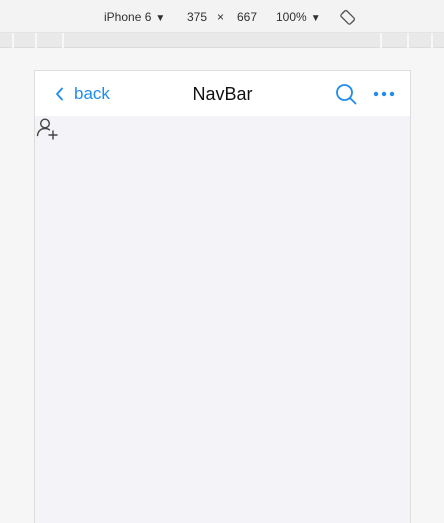 The width and height of the screenshot is (444, 523). Describe the element at coordinates (346, 94) in the screenshot. I see `search-icon` at that location.